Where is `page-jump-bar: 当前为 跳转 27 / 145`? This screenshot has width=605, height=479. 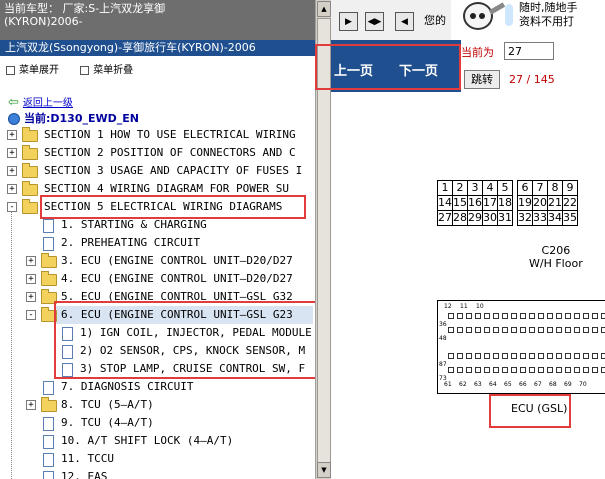
page-jump-bar: 当前为 跳转 27 / 145 is located at coordinates (533, 66).